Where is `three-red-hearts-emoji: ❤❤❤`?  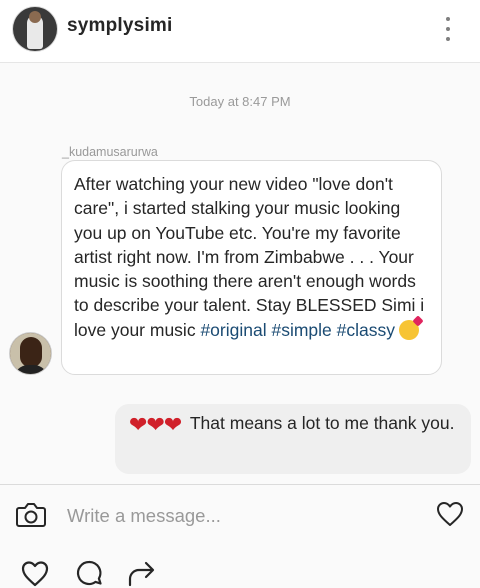 three-red-hearts-emoji: ❤❤❤ is located at coordinates (156, 424).